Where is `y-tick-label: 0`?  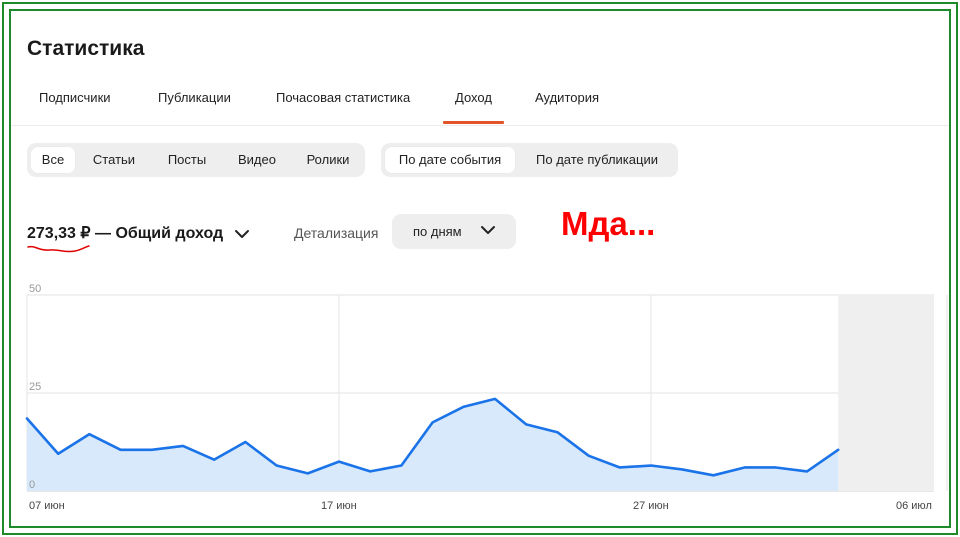 y-tick-label: 0 is located at coordinates (32, 485).